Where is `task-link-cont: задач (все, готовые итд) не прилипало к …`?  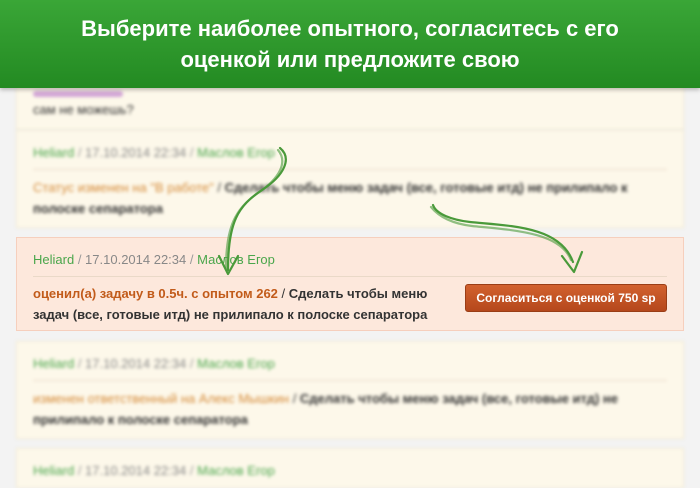 task-link-cont: задач (все, готовые итд) не прилипало к … is located at coordinates (230, 314).